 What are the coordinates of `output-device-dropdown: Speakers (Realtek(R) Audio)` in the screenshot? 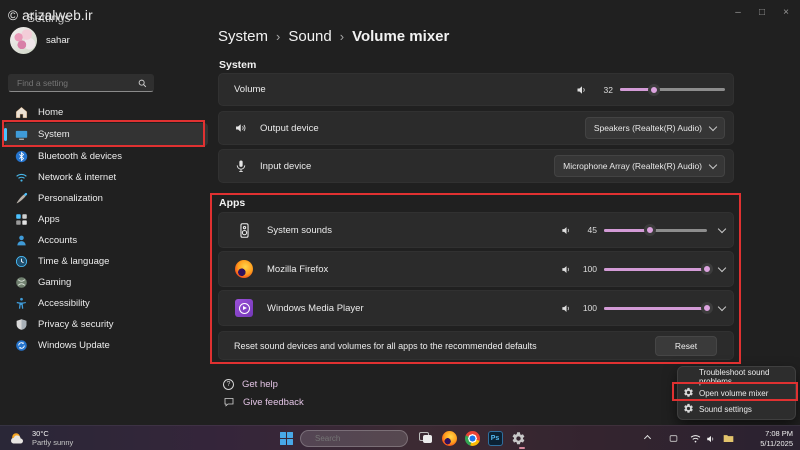 It's located at (654, 128).